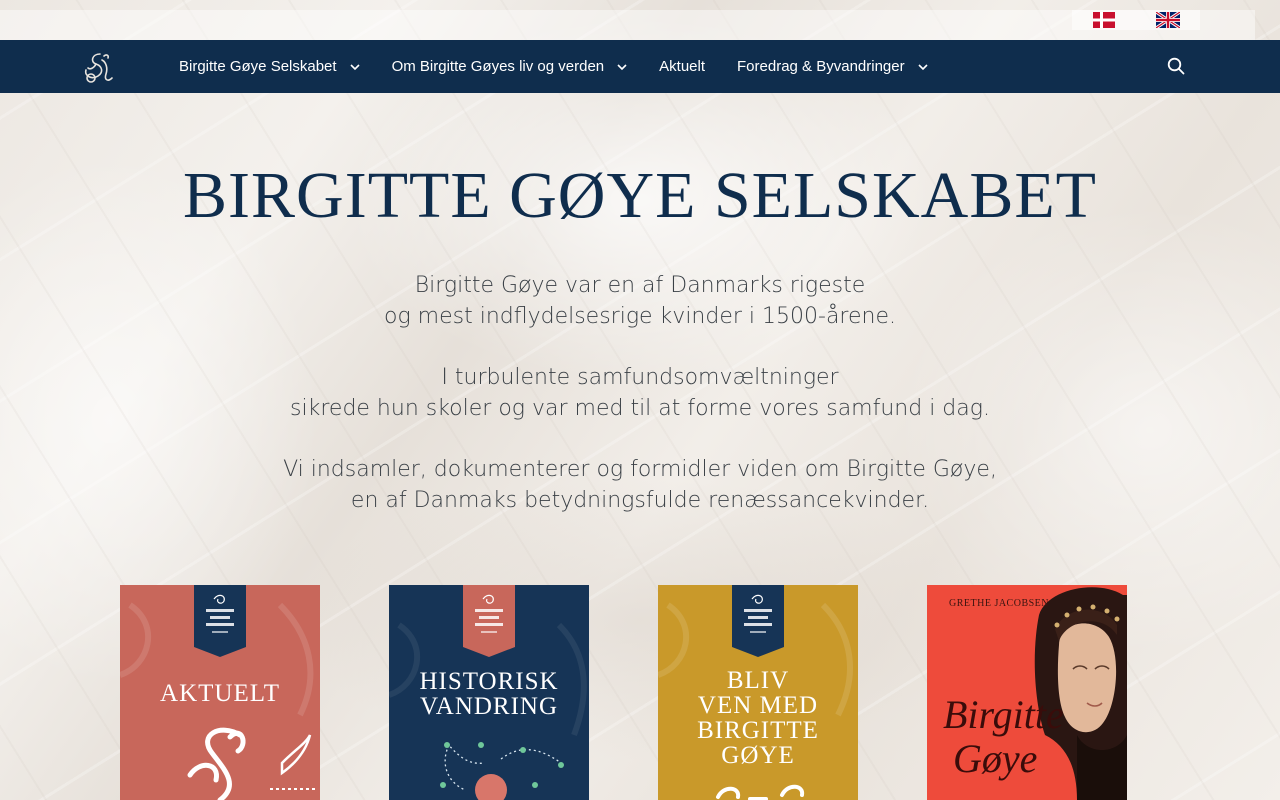  I want to click on language-bar, so click(640, 20).